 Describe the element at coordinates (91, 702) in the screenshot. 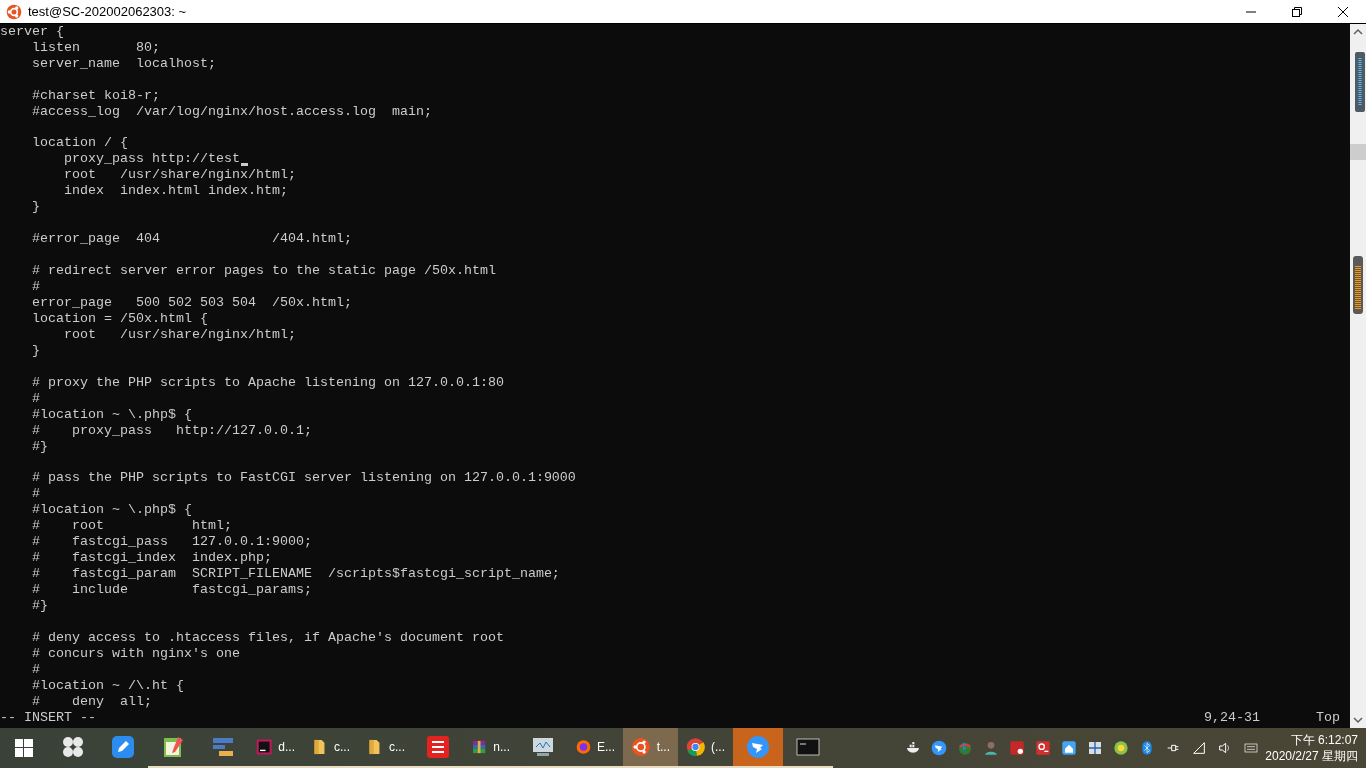

I see `code-line: # deny all;` at that location.